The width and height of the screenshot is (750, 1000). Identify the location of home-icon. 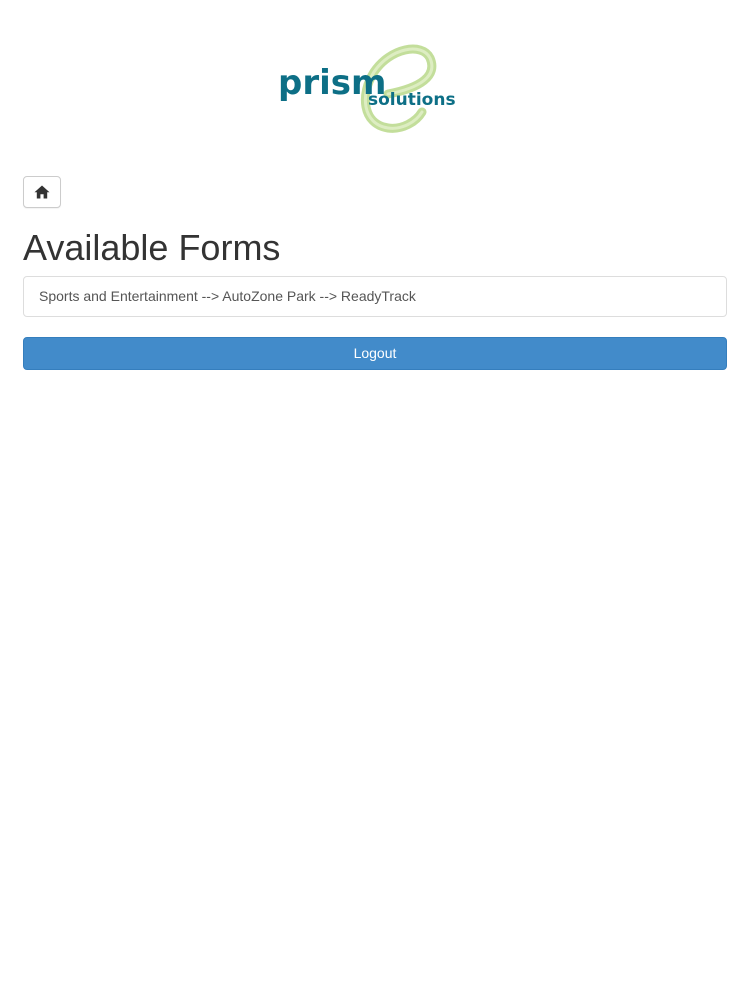
(42, 192).